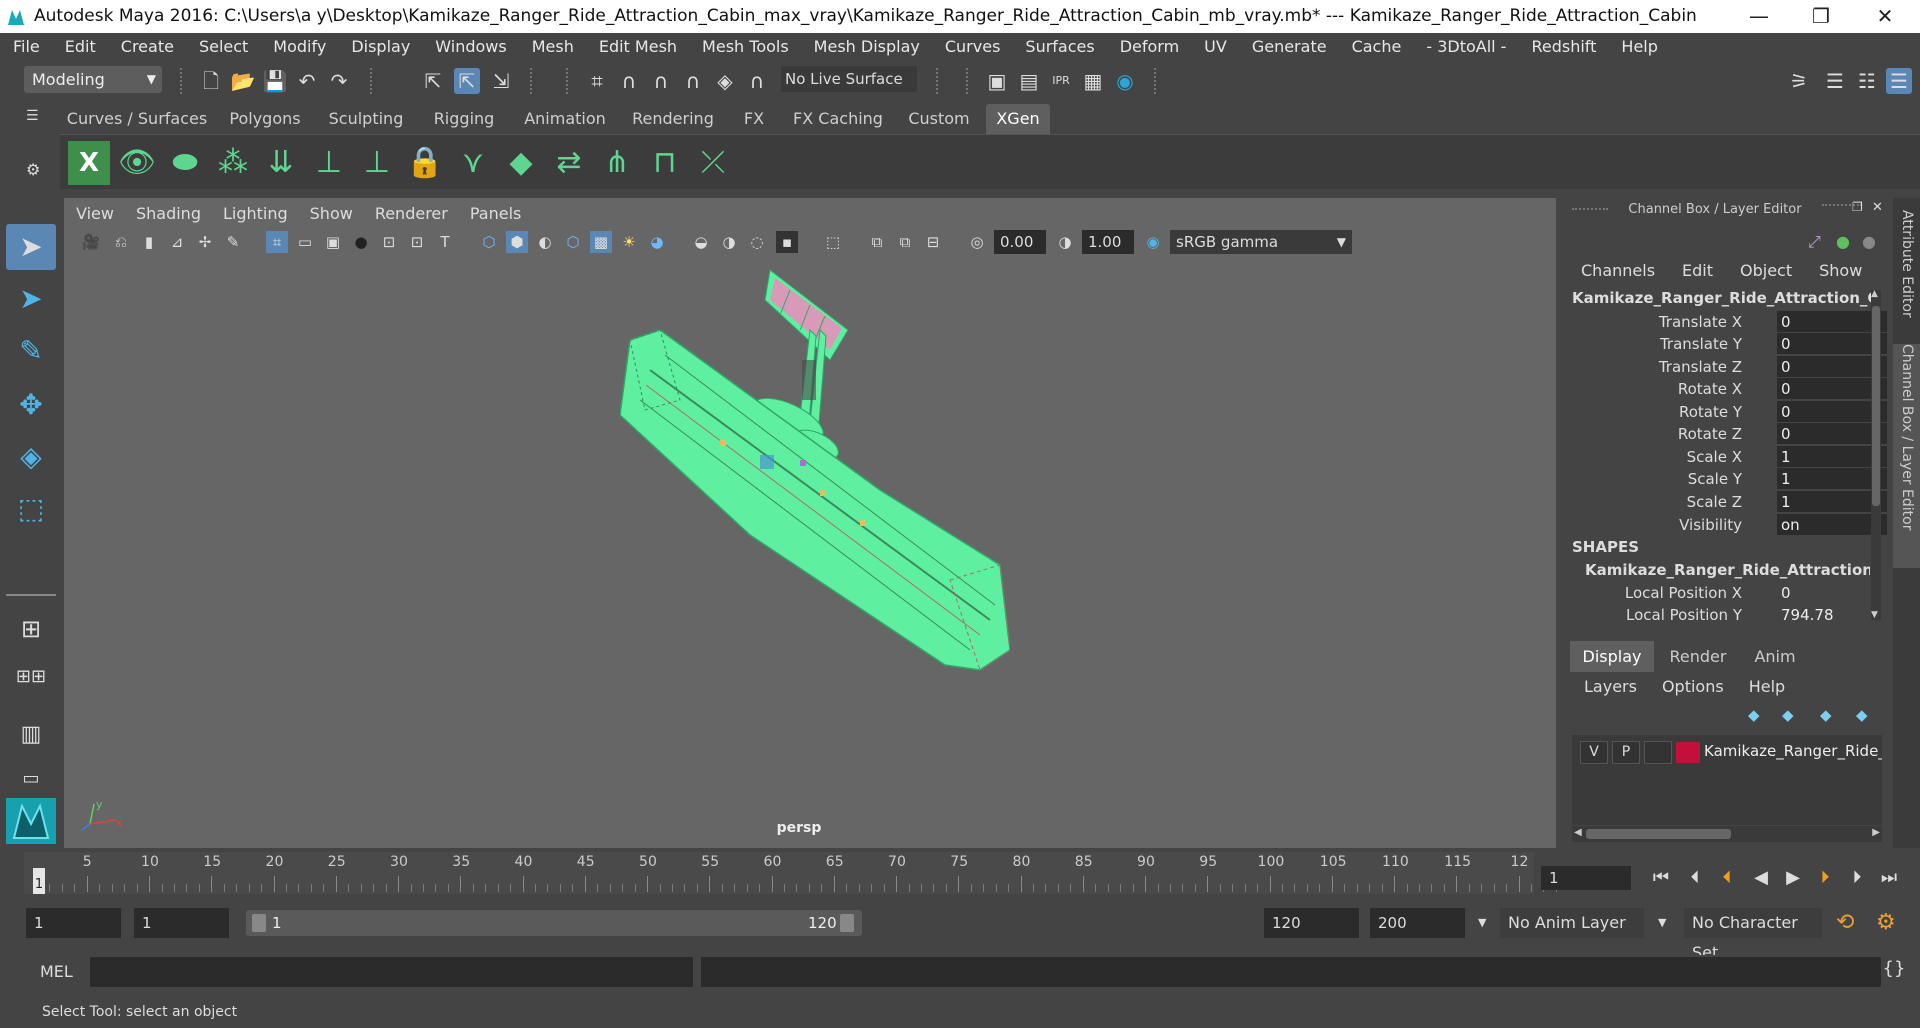 The image size is (1920, 1028). What do you see at coordinates (380, 47) in the screenshot?
I see `menu-display: Display` at bounding box center [380, 47].